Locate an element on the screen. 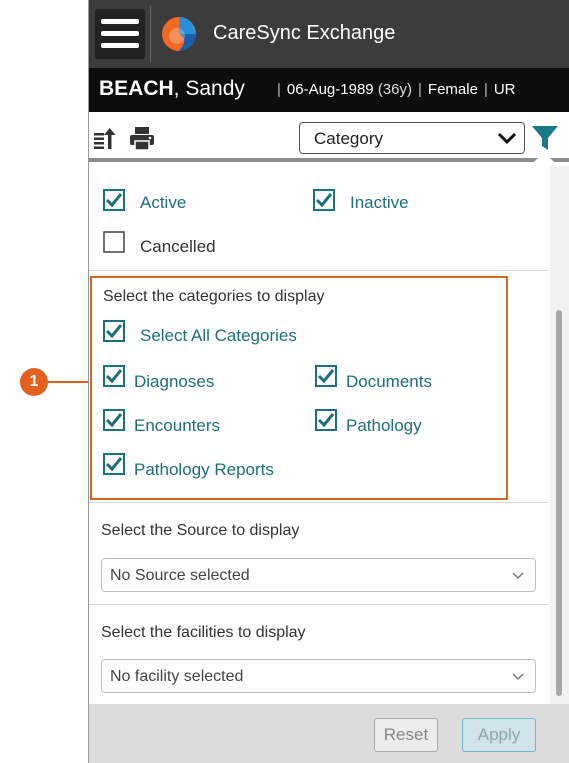  category-label: Pathology Reports is located at coordinates (204, 469).